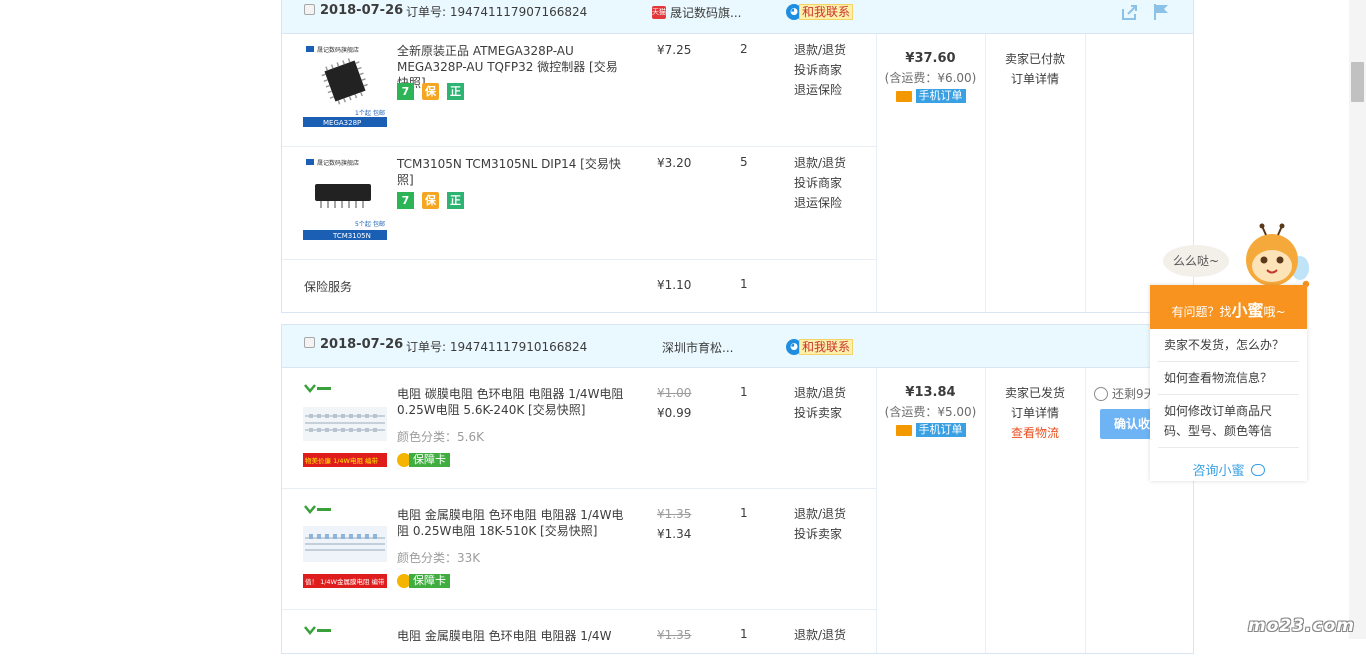 Image resolution: width=1366 pixels, height=670 pixels. Describe the element at coordinates (497, 12) in the screenshot. I see `order-number: 订单号: 194741117907166824` at that location.